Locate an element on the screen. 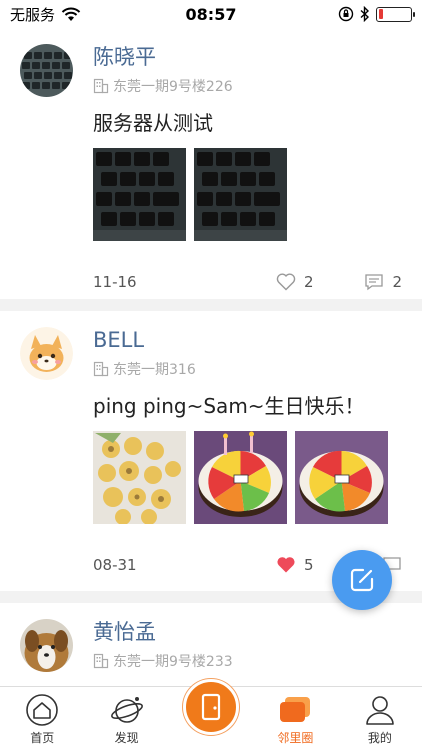 The height and width of the screenshot is (750, 422). comment-button: 2 is located at coordinates (379, 282).